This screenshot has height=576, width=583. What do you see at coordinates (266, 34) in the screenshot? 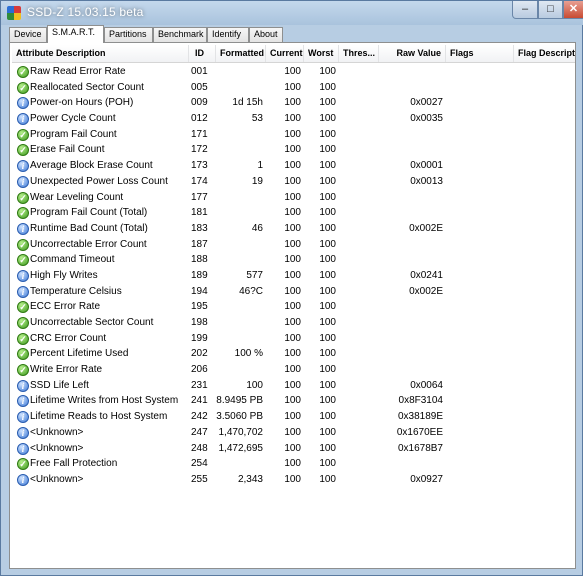
I see `tab-about: About` at bounding box center [266, 34].